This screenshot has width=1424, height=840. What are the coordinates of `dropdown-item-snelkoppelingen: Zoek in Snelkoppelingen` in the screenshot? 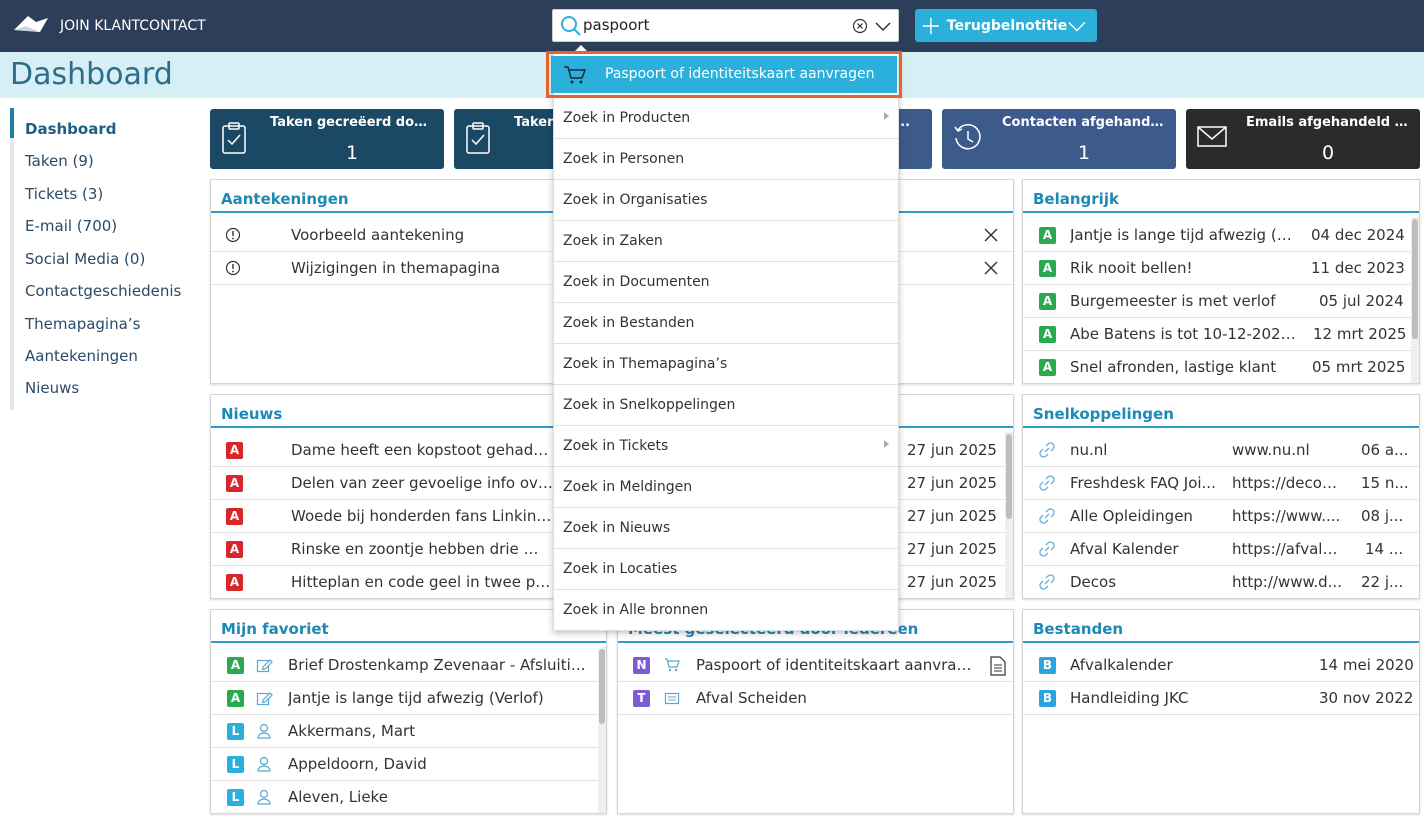 It's located at (726, 405).